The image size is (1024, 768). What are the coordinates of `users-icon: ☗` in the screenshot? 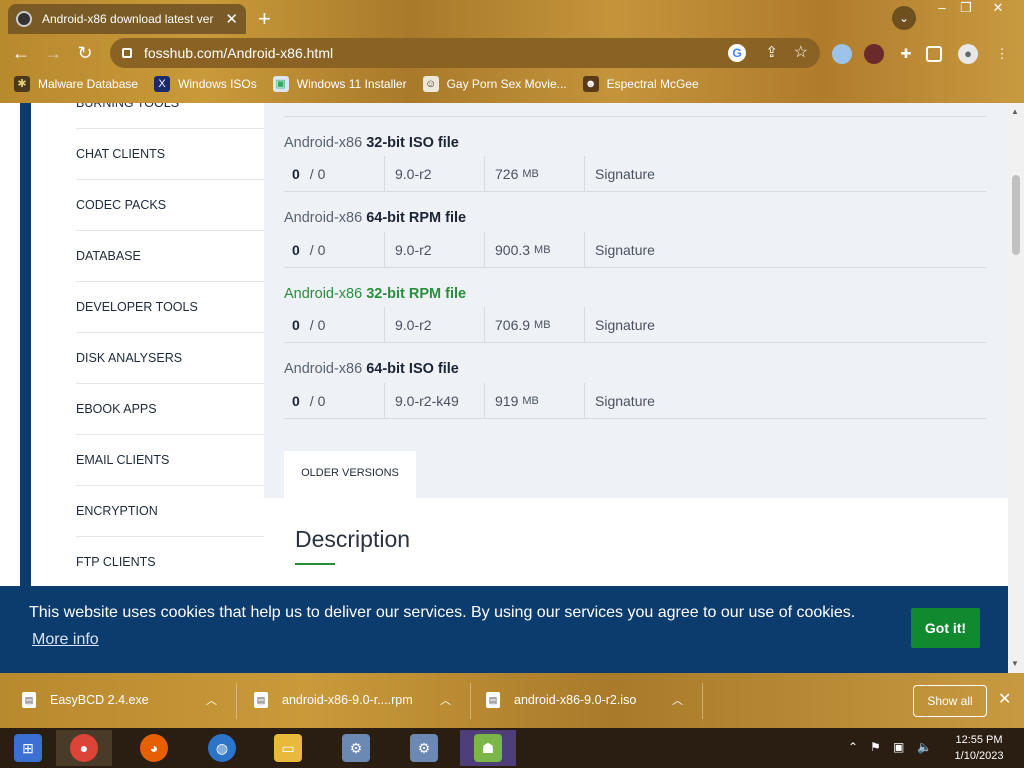 It's located at (488, 748).